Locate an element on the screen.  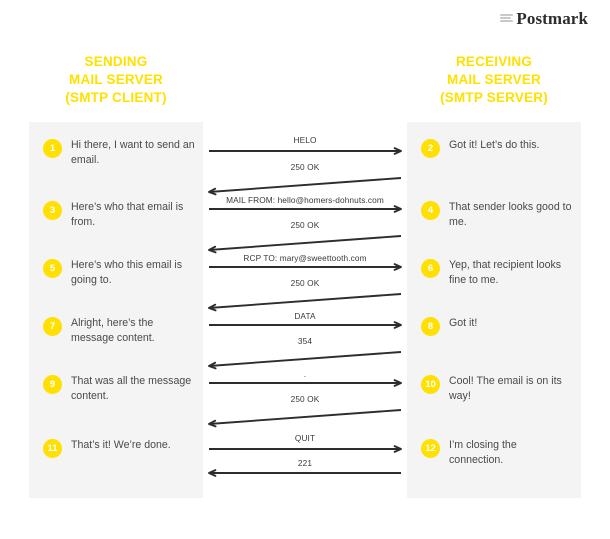
sending-heading-line-2: MAIL SERVER is located at coordinates (116, 79).